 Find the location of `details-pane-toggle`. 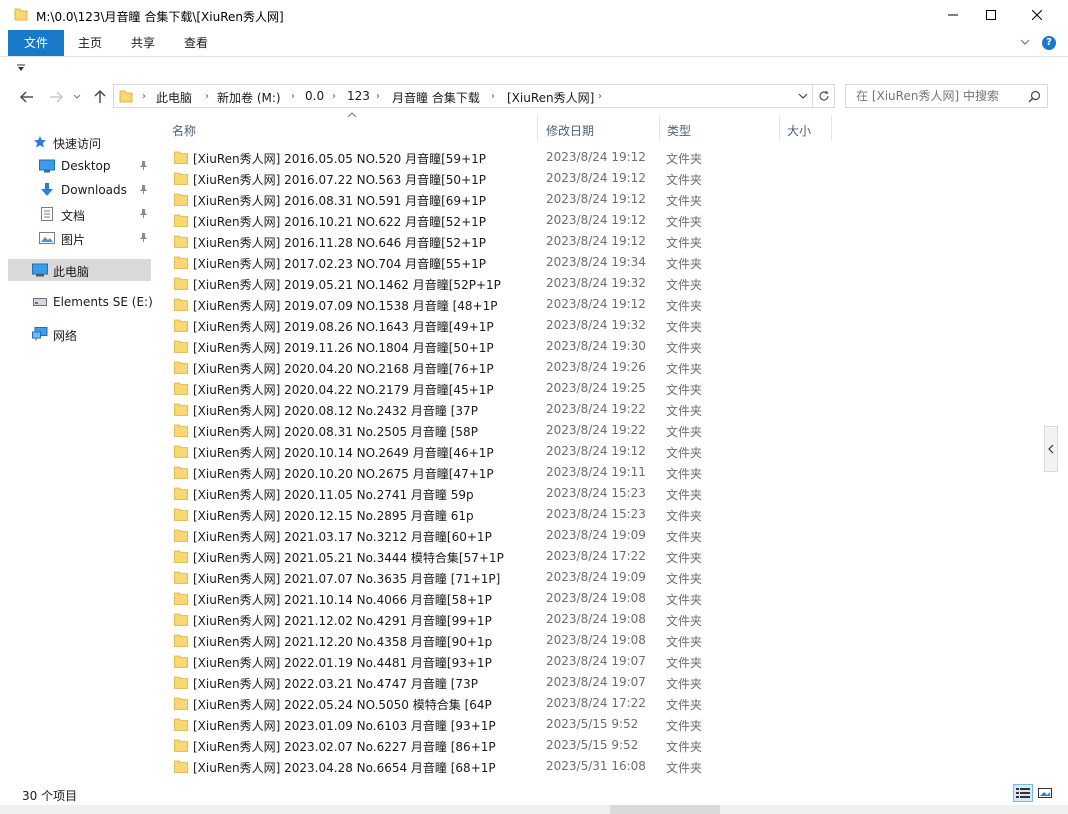

details-pane-toggle is located at coordinates (1051, 449).